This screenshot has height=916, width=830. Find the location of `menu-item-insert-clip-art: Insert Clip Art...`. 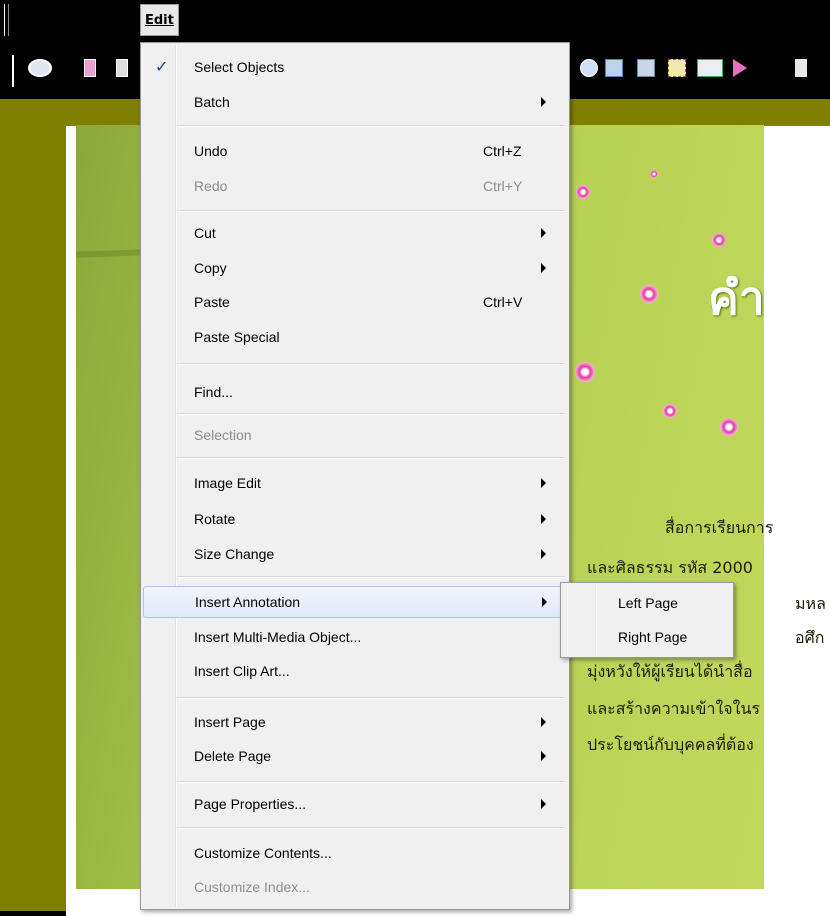

menu-item-insert-clip-art: Insert Clip Art... is located at coordinates (355, 671).